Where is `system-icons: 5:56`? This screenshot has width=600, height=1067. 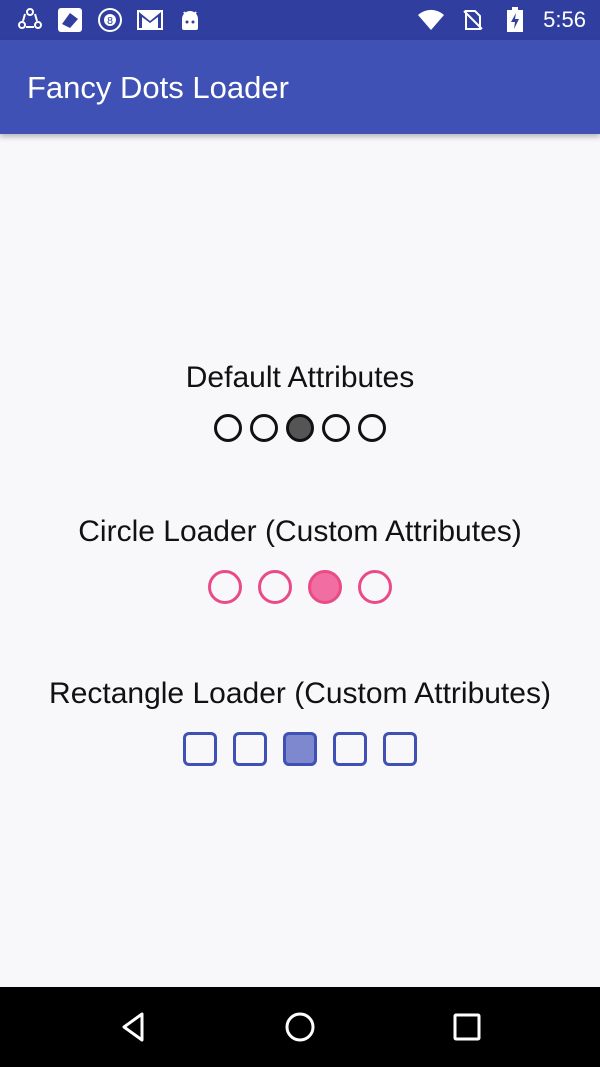
system-icons: 5:56 is located at coordinates (501, 20).